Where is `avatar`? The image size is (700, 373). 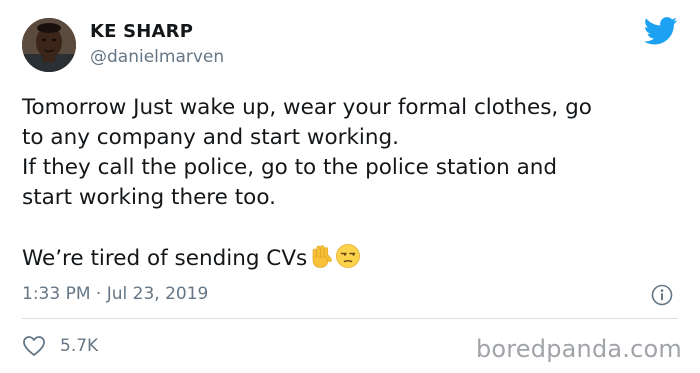
avatar is located at coordinates (49, 45).